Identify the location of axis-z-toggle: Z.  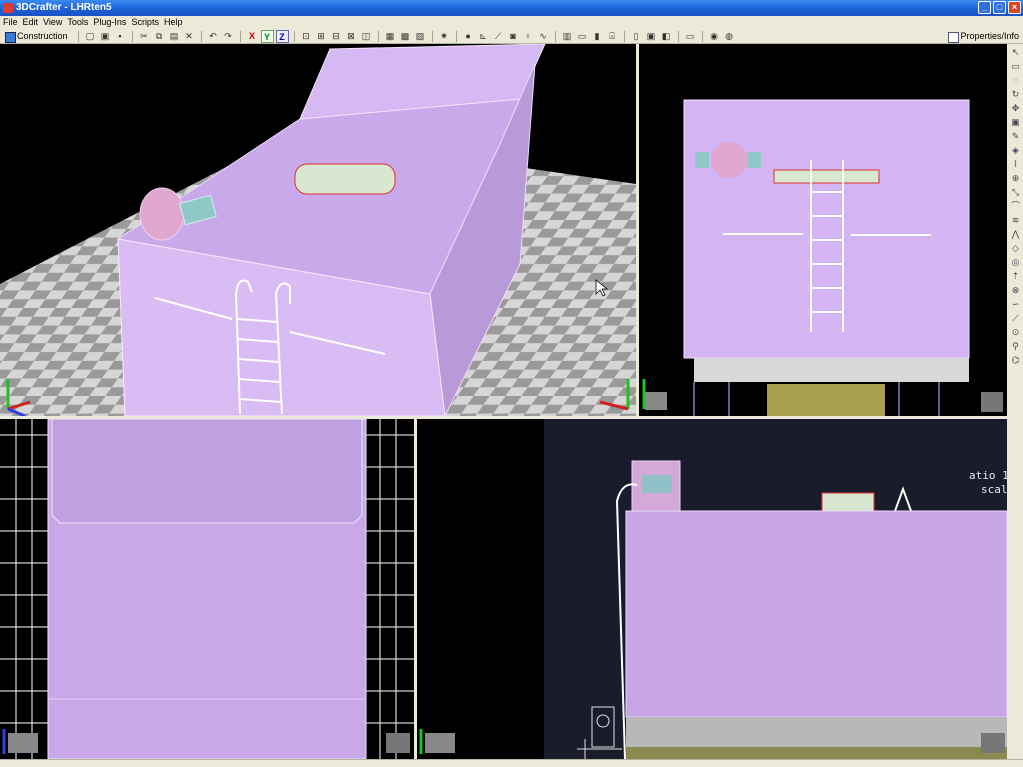
(282, 36).